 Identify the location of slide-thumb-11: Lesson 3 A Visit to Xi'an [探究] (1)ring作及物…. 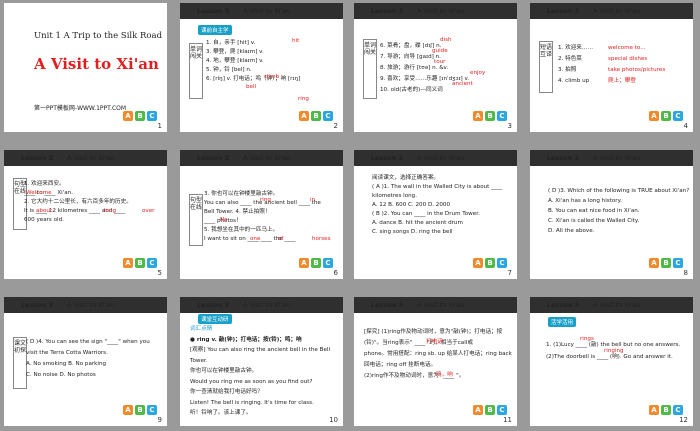
(435, 361).